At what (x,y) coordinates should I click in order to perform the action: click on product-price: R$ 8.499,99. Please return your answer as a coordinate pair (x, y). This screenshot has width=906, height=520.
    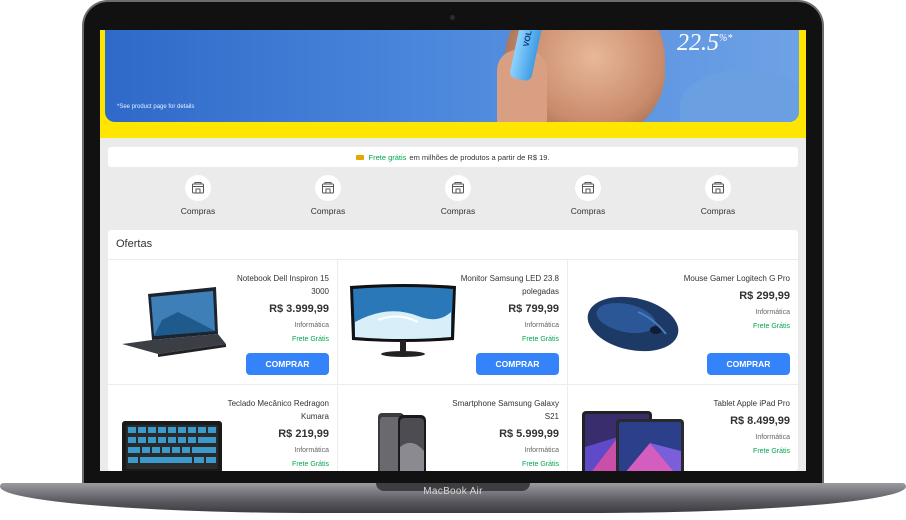
    Looking at the image, I should click on (760, 421).